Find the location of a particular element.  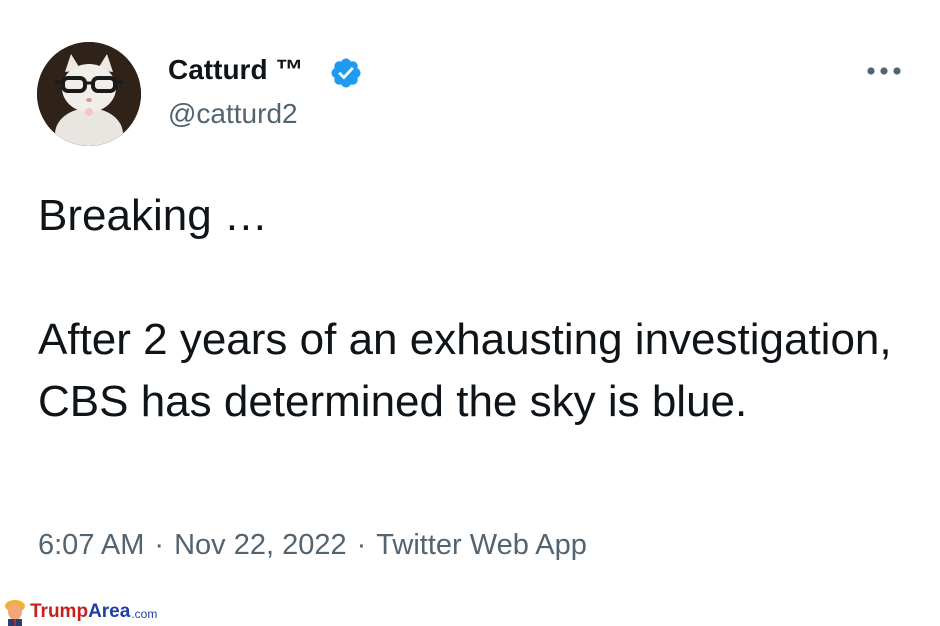

site-watermark: Trump Area .com is located at coordinates (109, 612).